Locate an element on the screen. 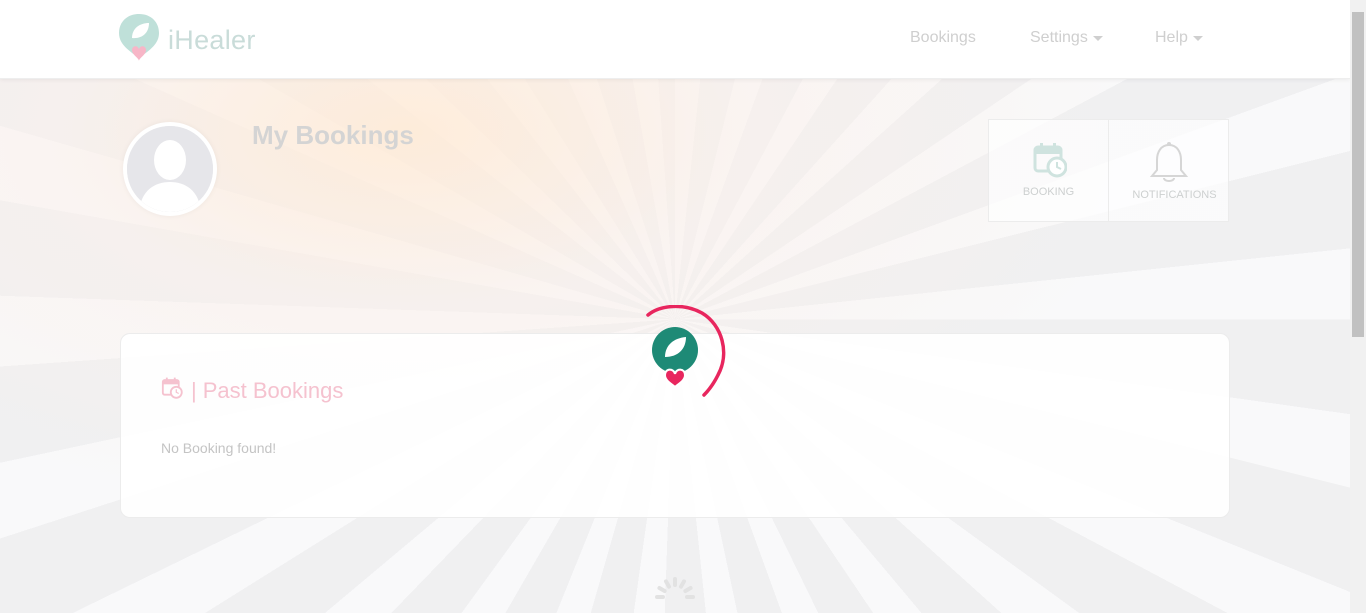  loading-overlay is located at coordinates (684, 351).